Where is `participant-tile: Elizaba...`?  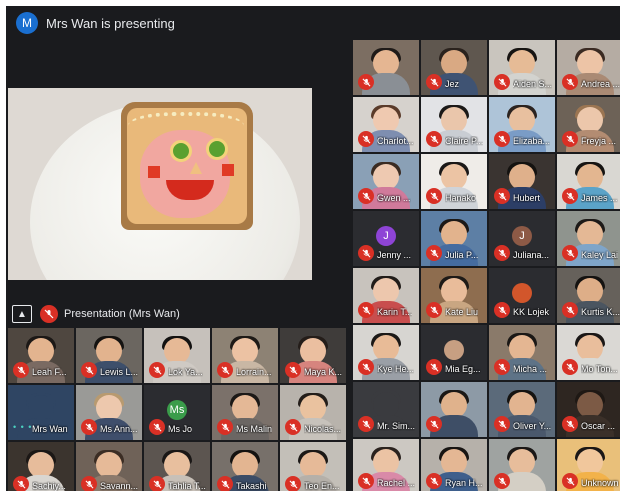 participant-tile: Elizaba... is located at coordinates (522, 124).